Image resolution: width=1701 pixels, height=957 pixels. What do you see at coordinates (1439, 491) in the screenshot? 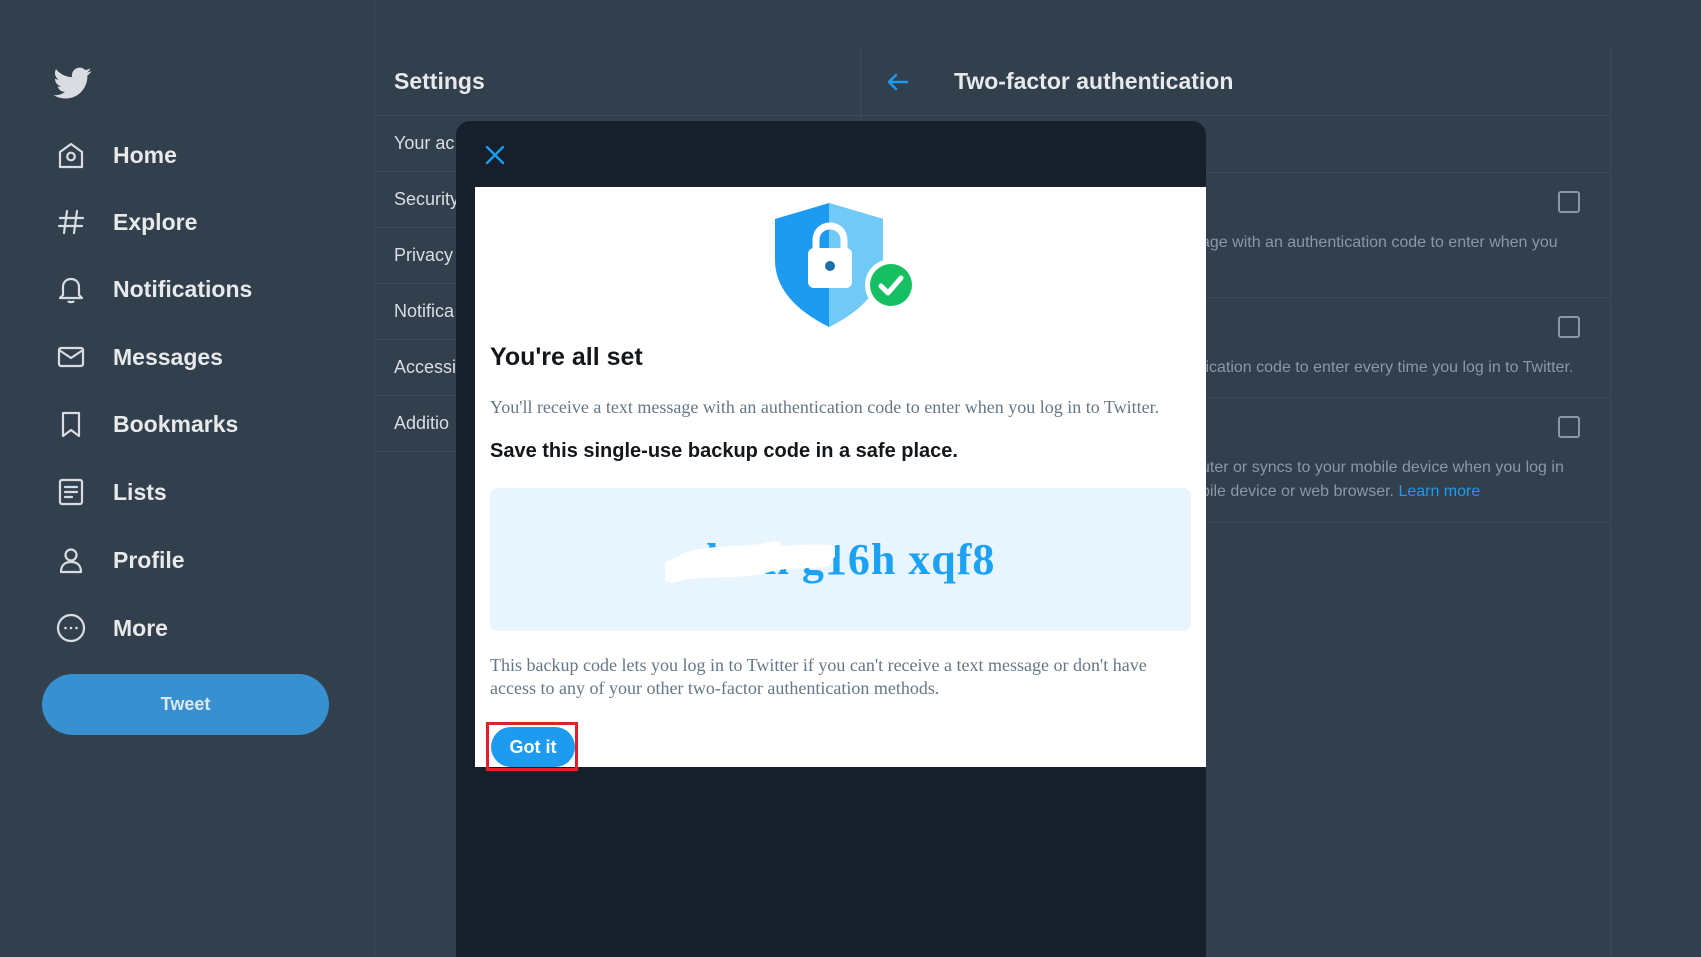
I see `learn-more-link: Learn more` at bounding box center [1439, 491].